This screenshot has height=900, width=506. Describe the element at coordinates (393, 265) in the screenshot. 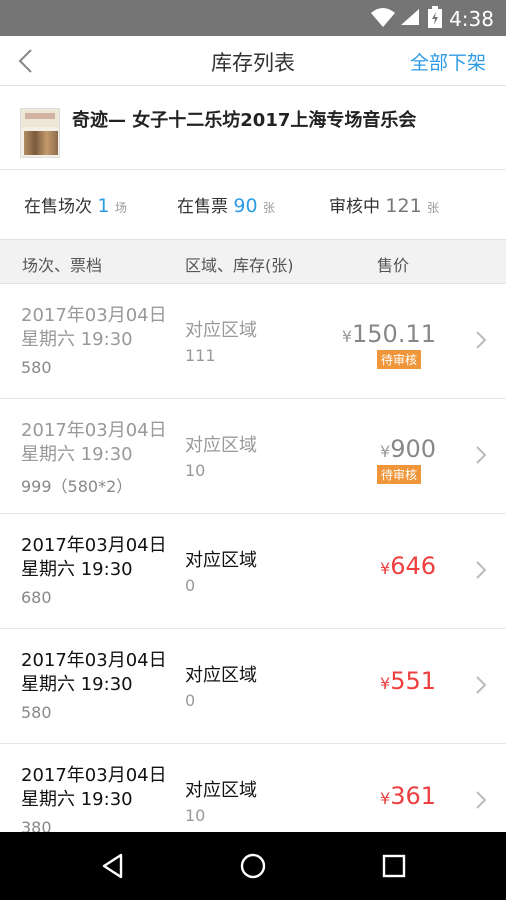

I see `column-price: 售价` at that location.